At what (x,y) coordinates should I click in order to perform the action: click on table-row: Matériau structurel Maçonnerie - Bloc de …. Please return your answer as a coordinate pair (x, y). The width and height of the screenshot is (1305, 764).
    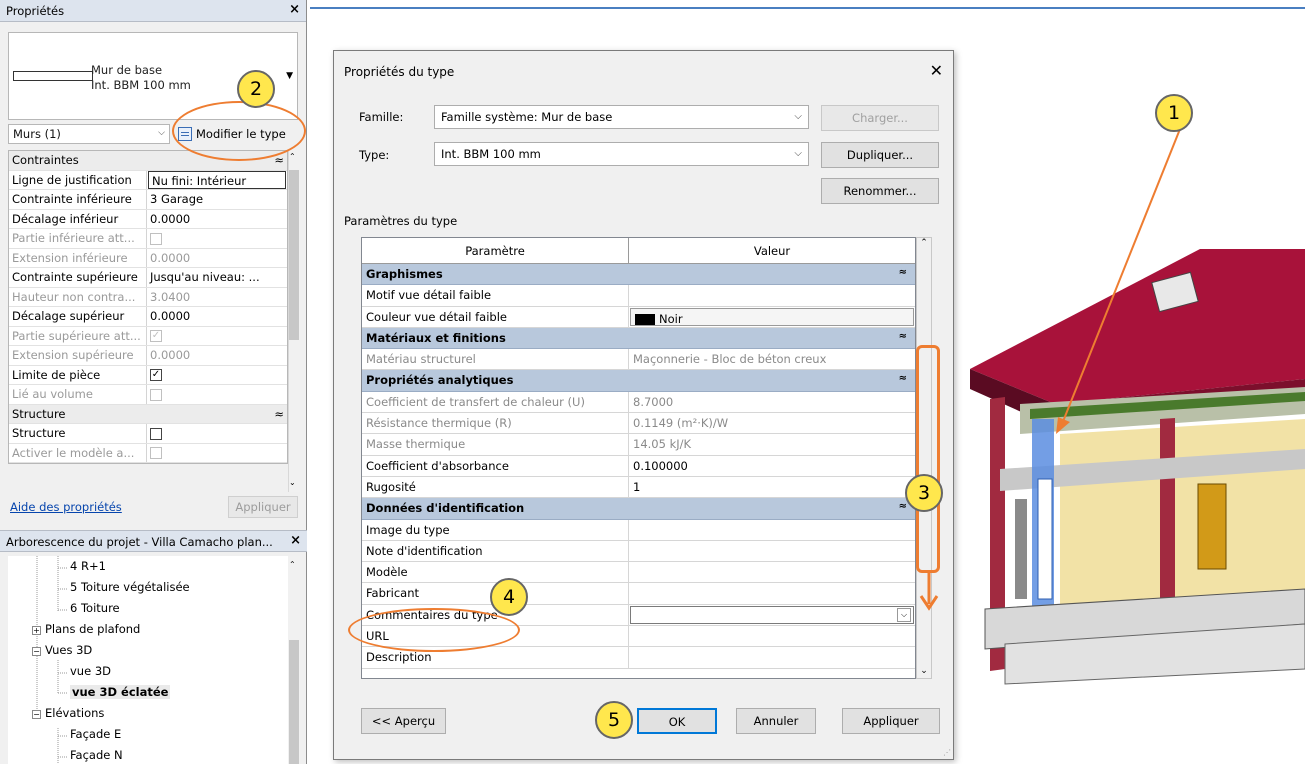
    Looking at the image, I should click on (638, 360).